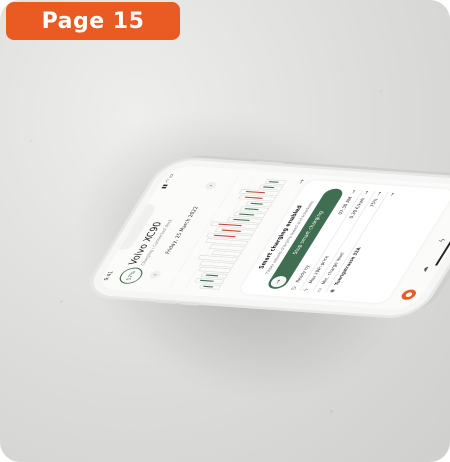 This screenshot has width=450, height=462. What do you see at coordinates (302, 181) in the screenshot?
I see `chart-expand-arrow: →` at bounding box center [302, 181].